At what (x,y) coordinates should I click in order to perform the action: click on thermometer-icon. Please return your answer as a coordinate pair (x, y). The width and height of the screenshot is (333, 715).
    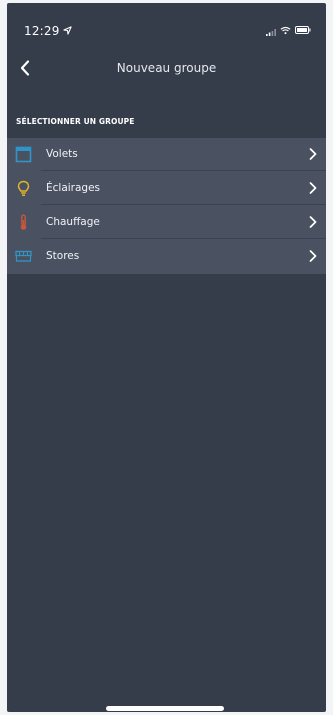
    Looking at the image, I should click on (23, 222).